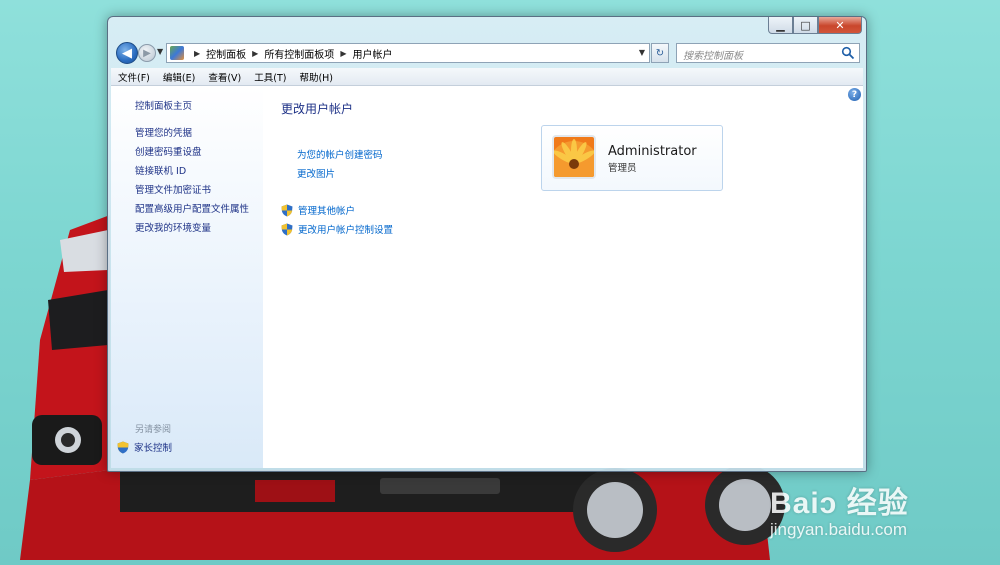  I want to click on manage-other-accounts-label: 管理其他帐户, so click(327, 211).